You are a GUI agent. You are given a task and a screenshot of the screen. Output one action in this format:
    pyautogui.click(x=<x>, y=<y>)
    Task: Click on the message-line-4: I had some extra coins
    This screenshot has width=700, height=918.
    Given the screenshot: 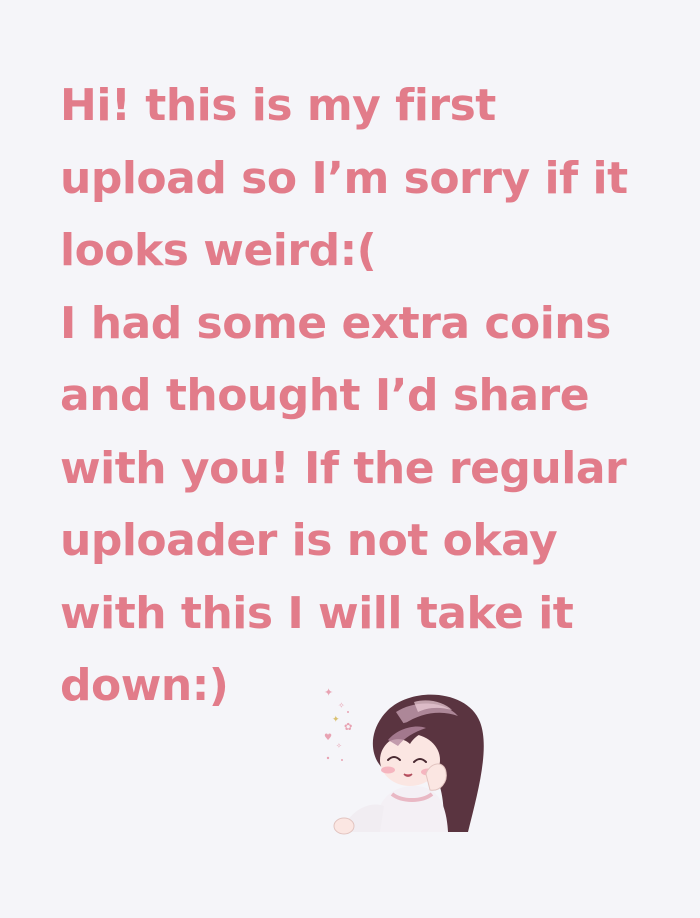 What is the action you would take?
    pyautogui.click(x=335, y=323)
    